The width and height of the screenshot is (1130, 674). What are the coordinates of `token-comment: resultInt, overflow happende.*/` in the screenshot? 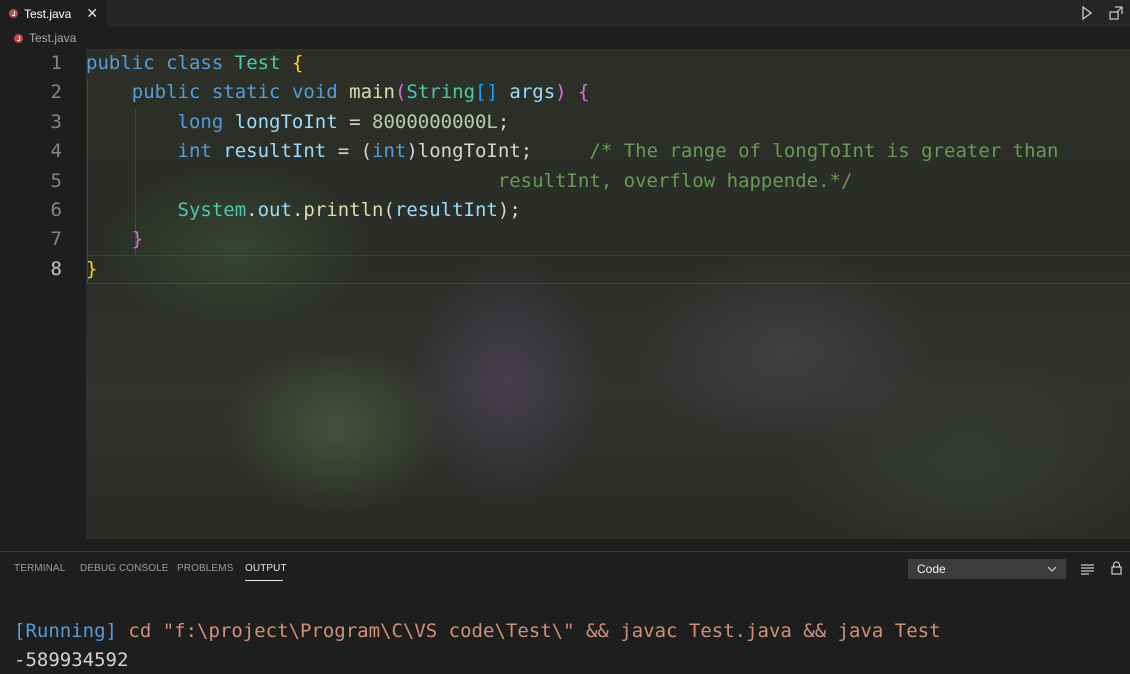 It's located at (652, 180).